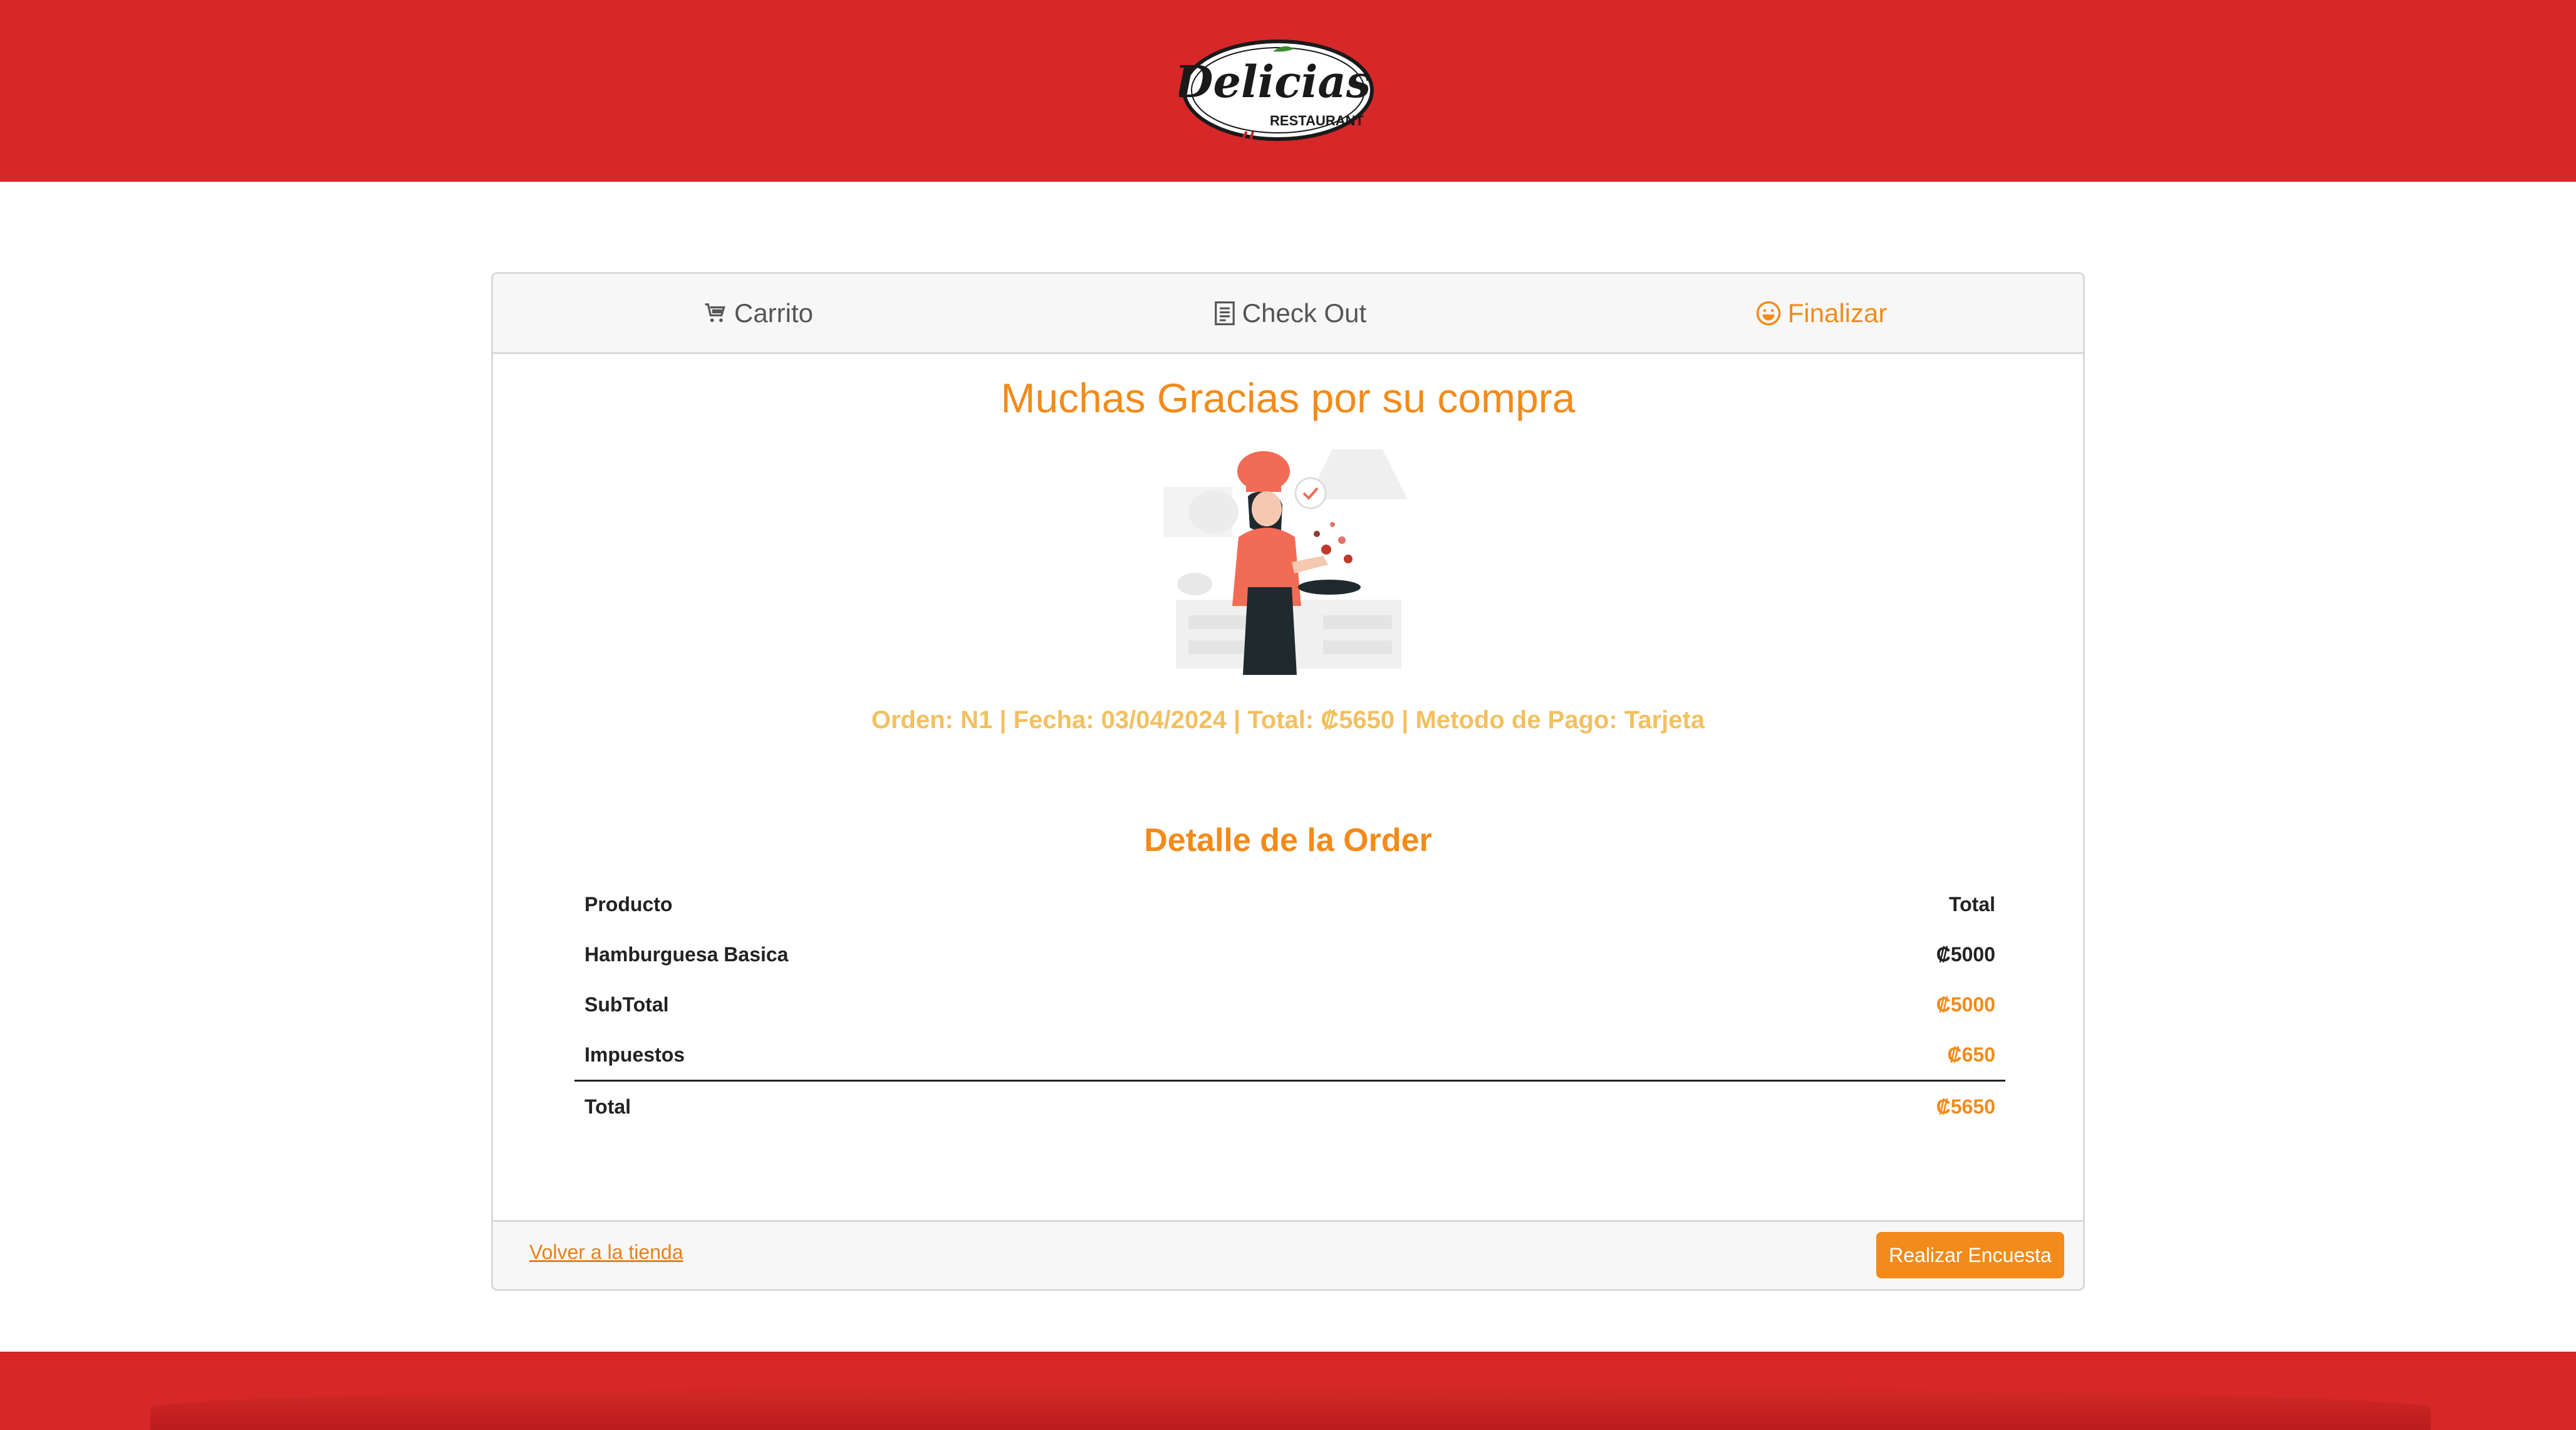  Describe the element at coordinates (1818, 1106) in the screenshot. I see `total-value: ₡5650` at that location.